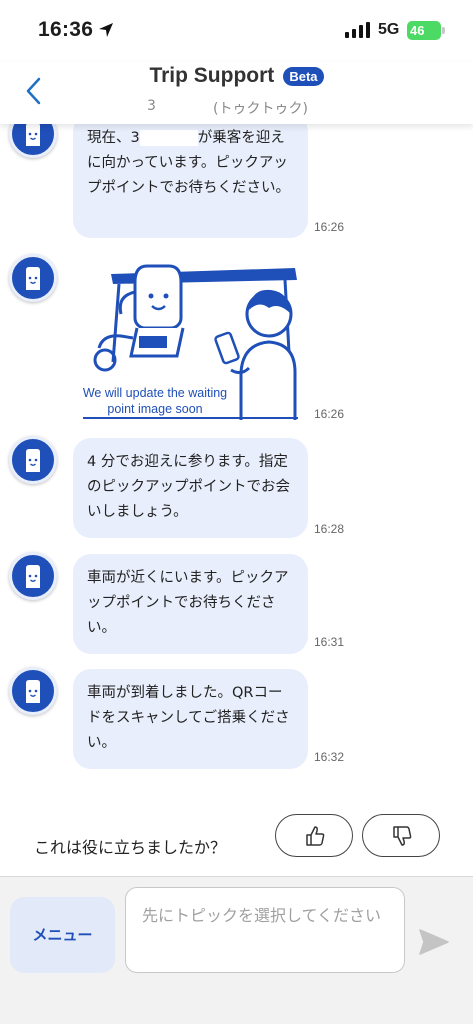 This screenshot has width=473, height=1024. Describe the element at coordinates (303, 76) in the screenshot. I see `beta-badge: Beta` at that location.